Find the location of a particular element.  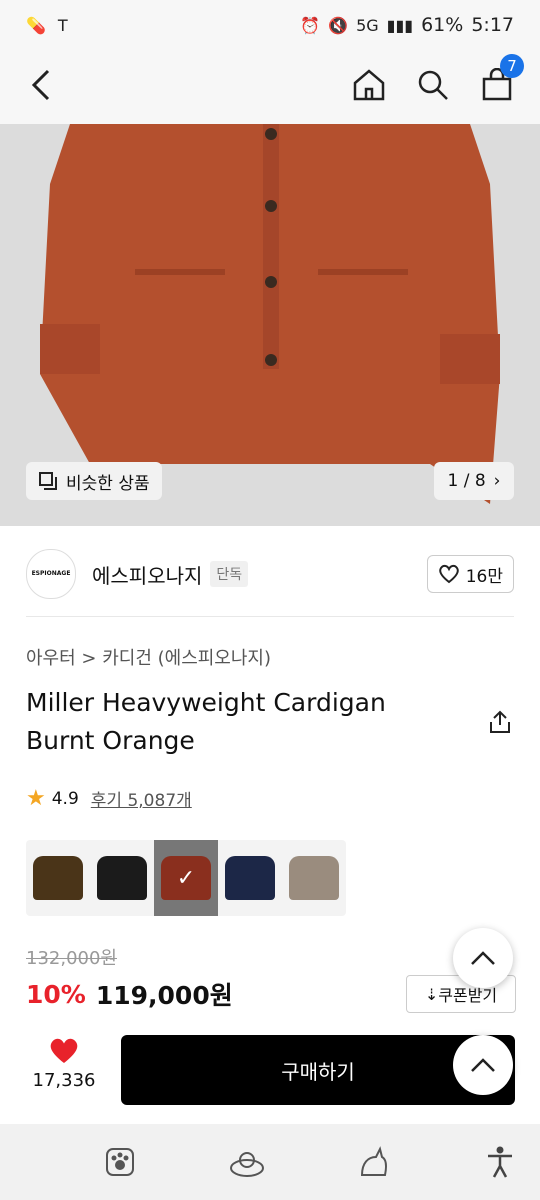

color-swatches: ✓ is located at coordinates (186, 878).